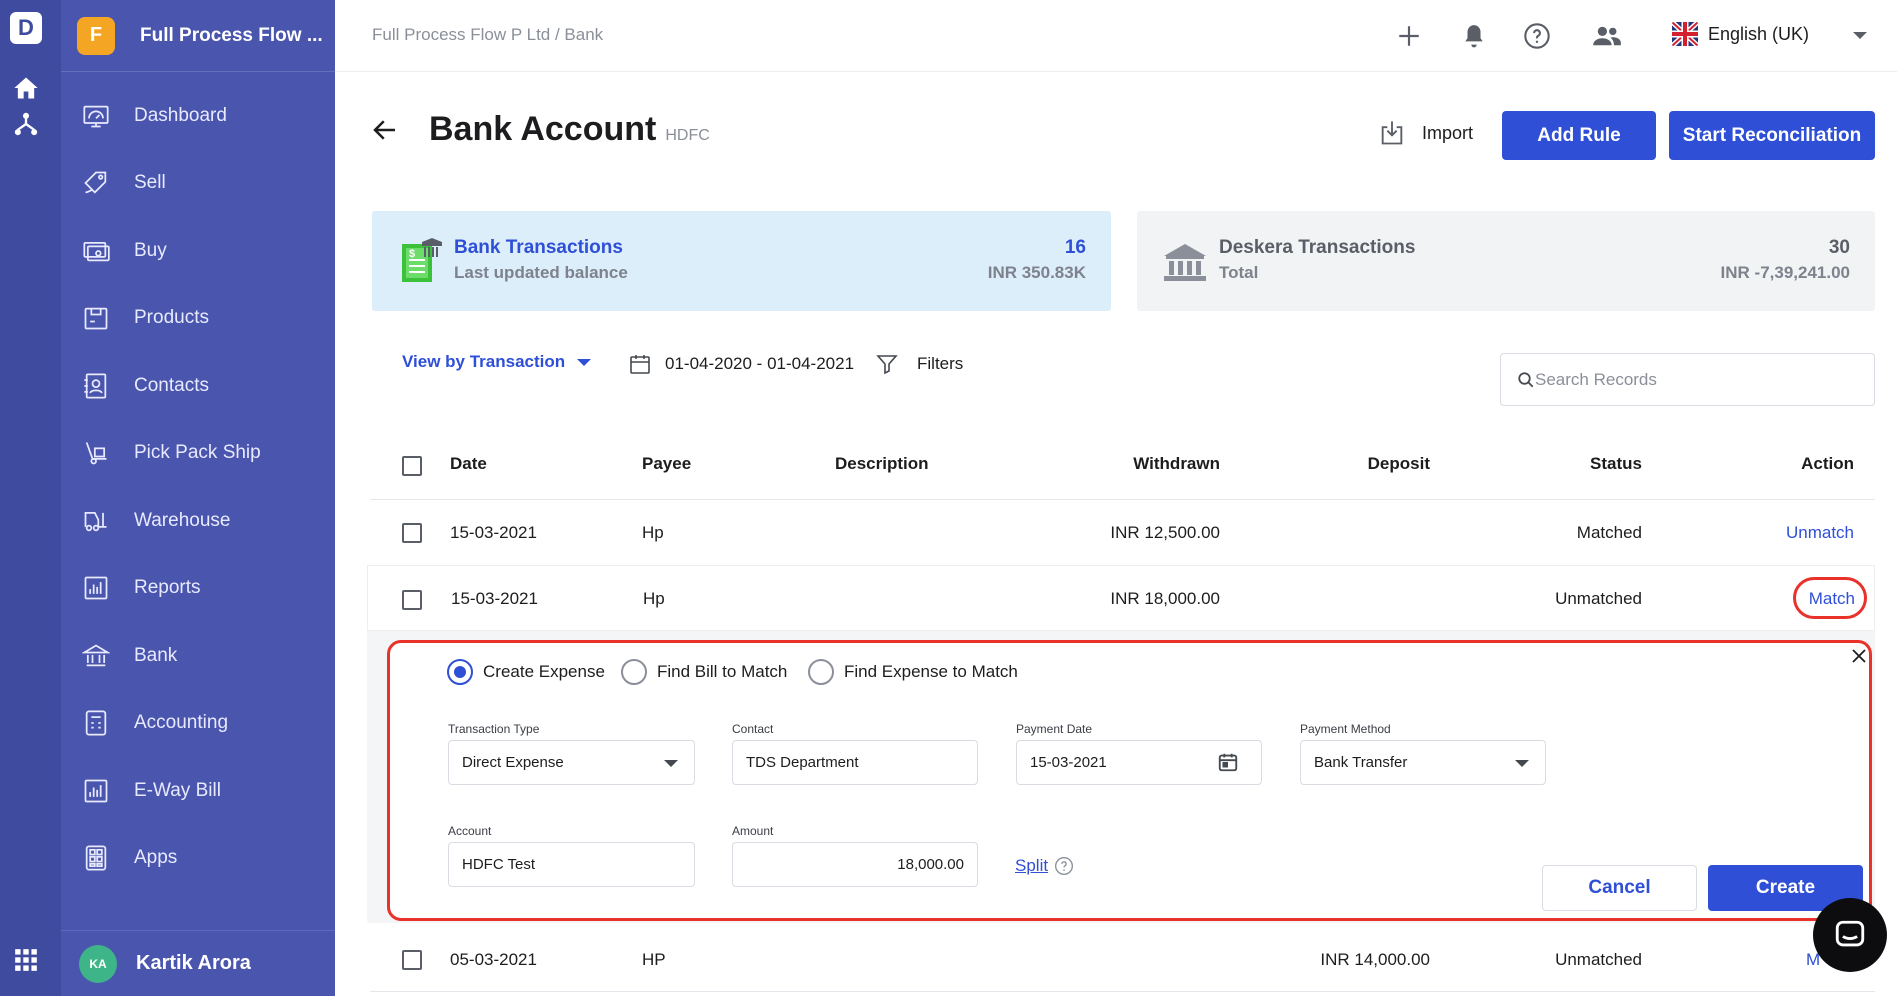 This screenshot has width=1897, height=996. I want to click on unmatch-link: Unmatch, so click(1820, 533).